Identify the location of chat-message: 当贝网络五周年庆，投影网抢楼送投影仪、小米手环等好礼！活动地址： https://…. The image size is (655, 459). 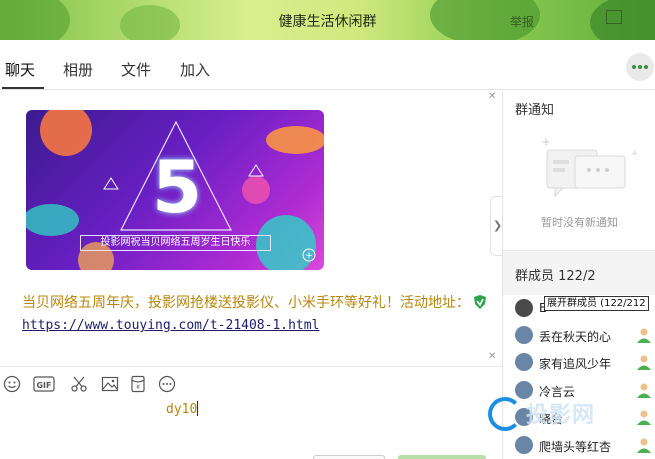
(257, 314).